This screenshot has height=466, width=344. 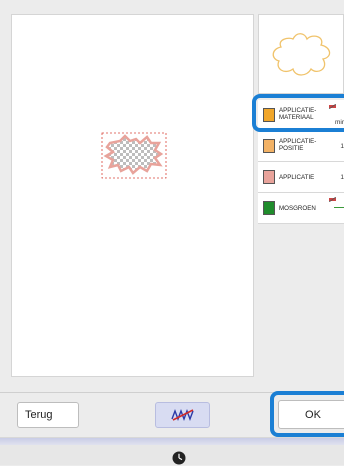 What do you see at coordinates (172, 441) in the screenshot?
I see `status-strip` at bounding box center [172, 441].